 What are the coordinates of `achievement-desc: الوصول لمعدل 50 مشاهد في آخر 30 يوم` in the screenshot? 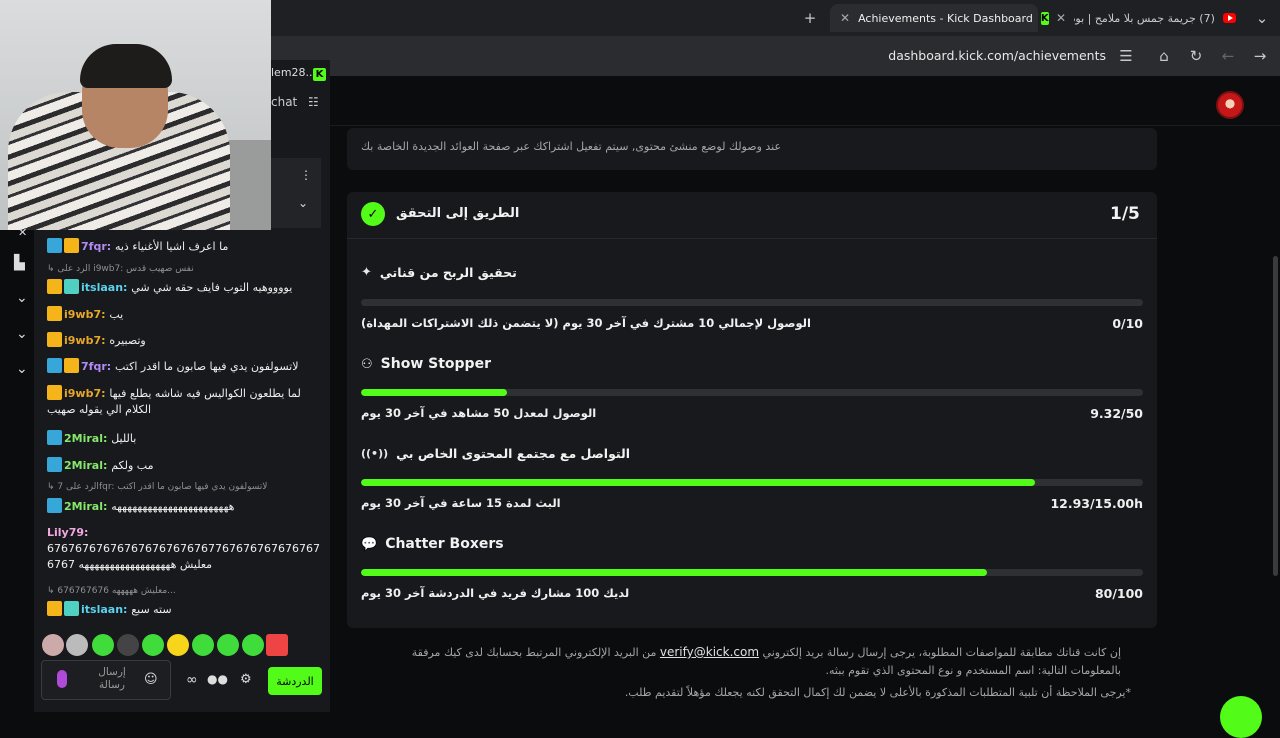 It's located at (479, 413).